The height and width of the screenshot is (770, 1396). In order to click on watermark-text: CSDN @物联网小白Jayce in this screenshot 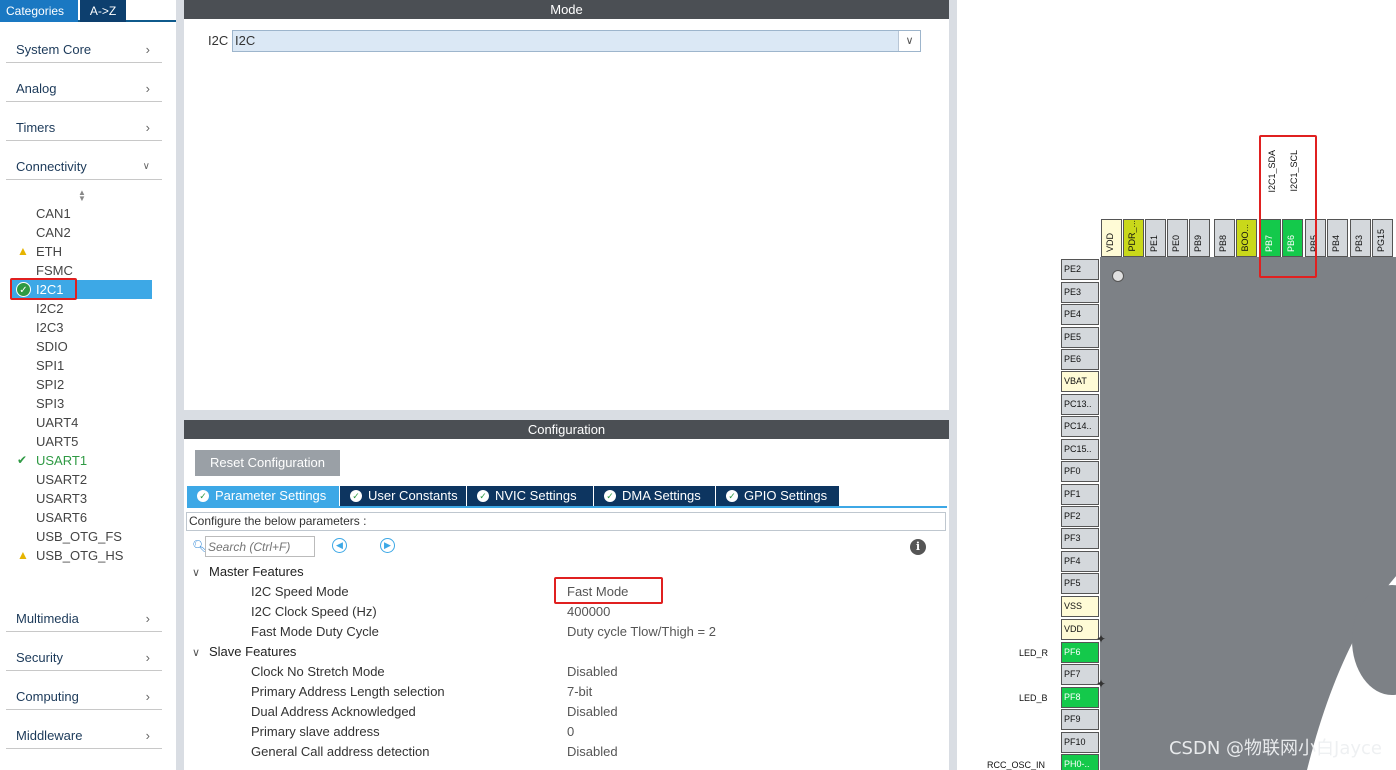, I will do `click(1275, 748)`.